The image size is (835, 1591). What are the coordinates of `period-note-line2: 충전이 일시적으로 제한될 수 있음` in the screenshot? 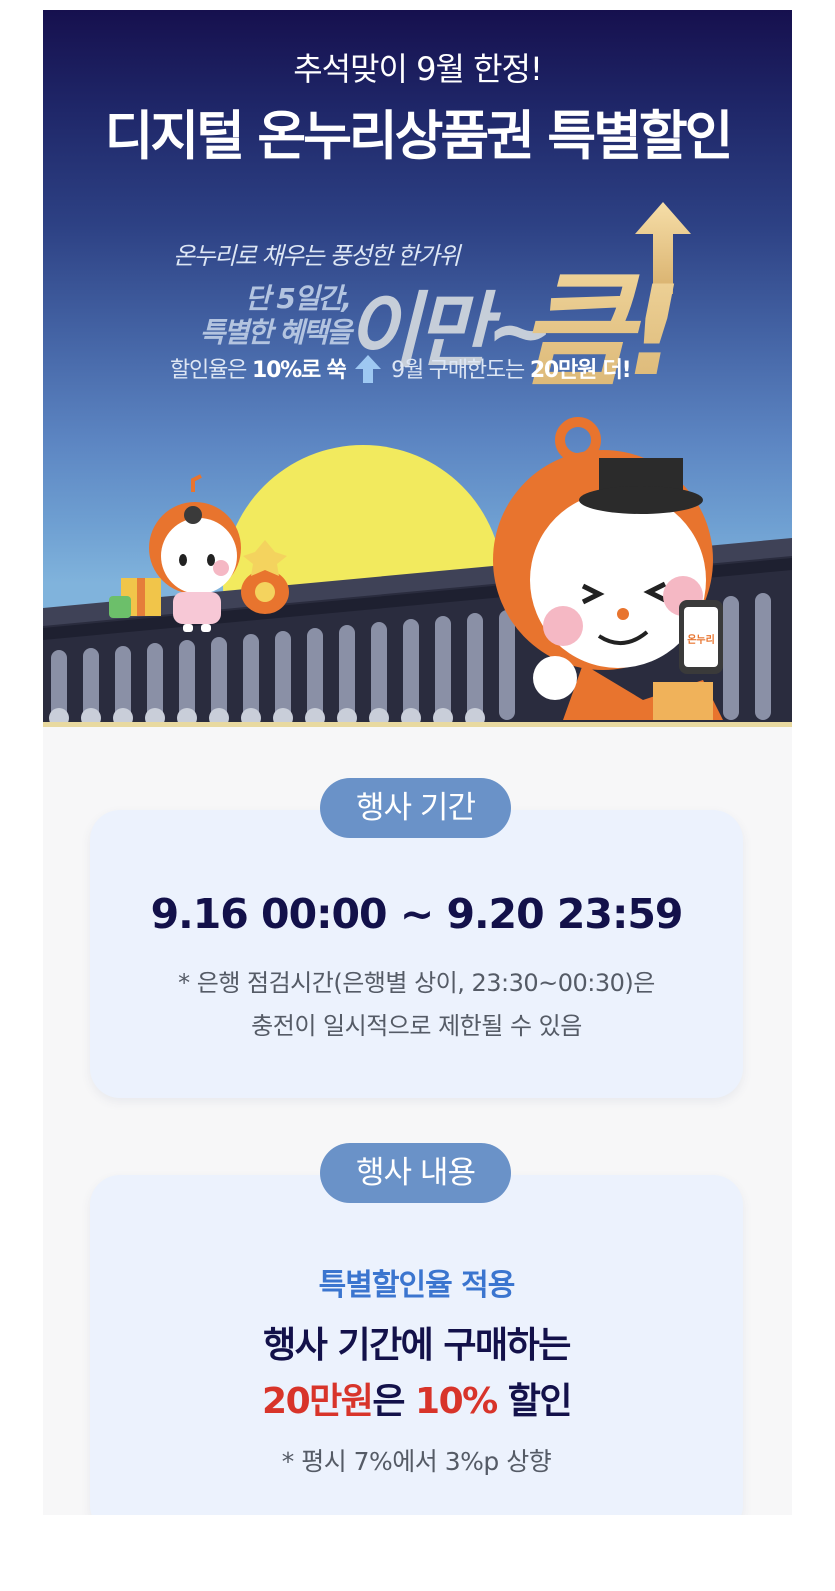 It's located at (416, 1026).